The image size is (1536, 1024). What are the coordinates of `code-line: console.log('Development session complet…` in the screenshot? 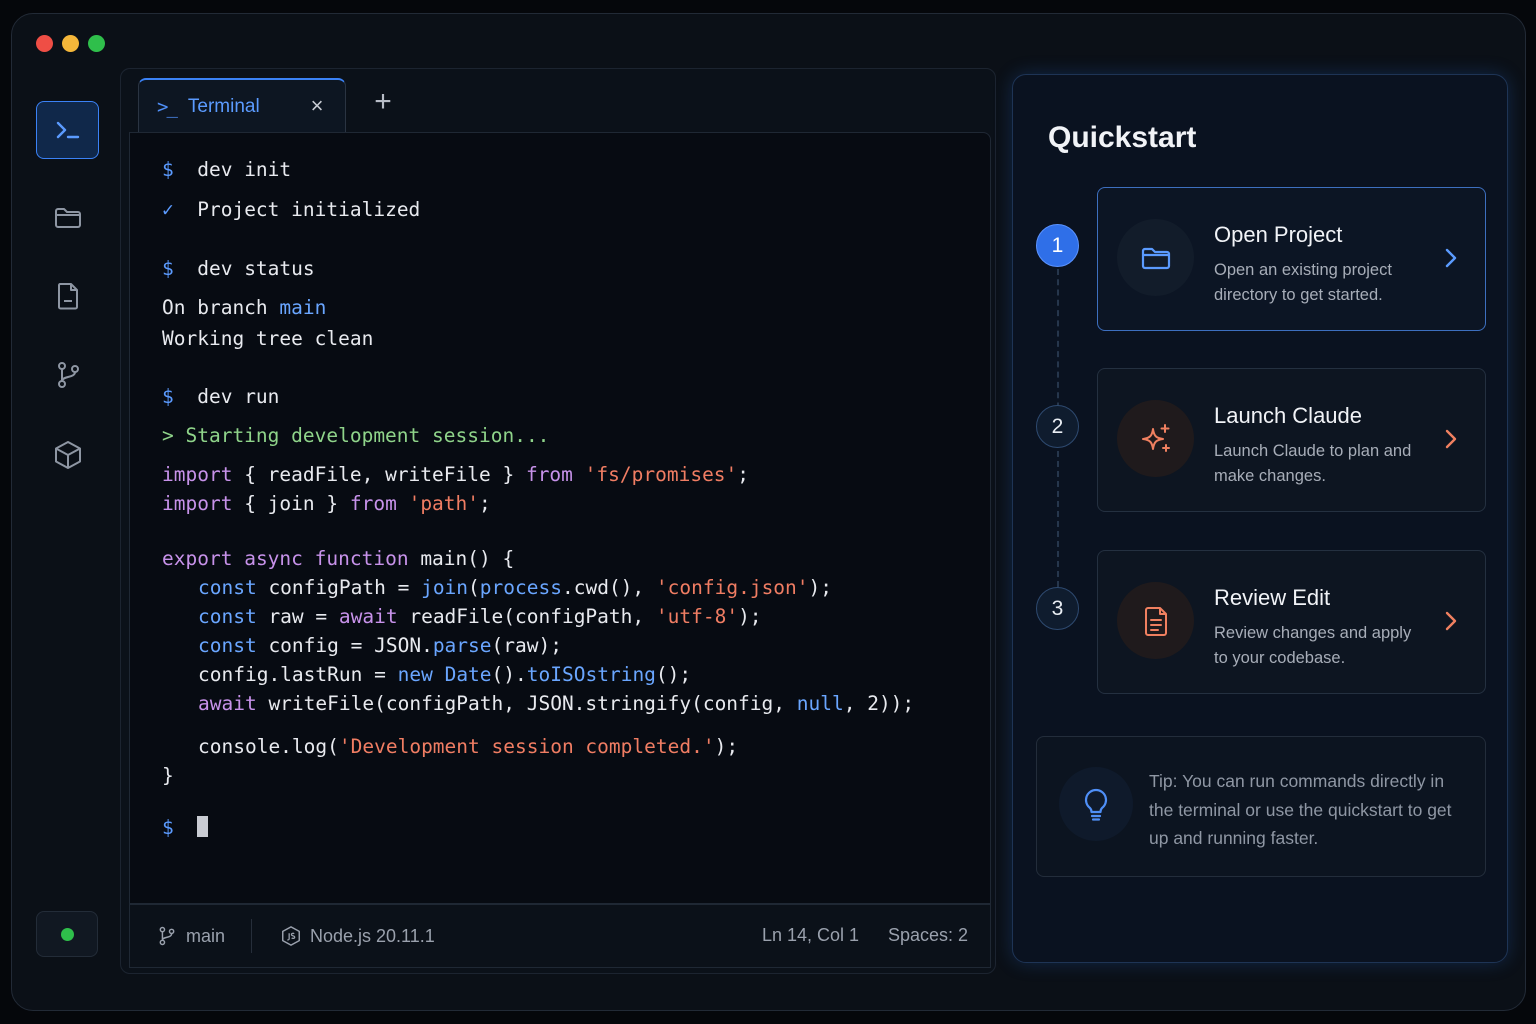 It's located at (468, 746).